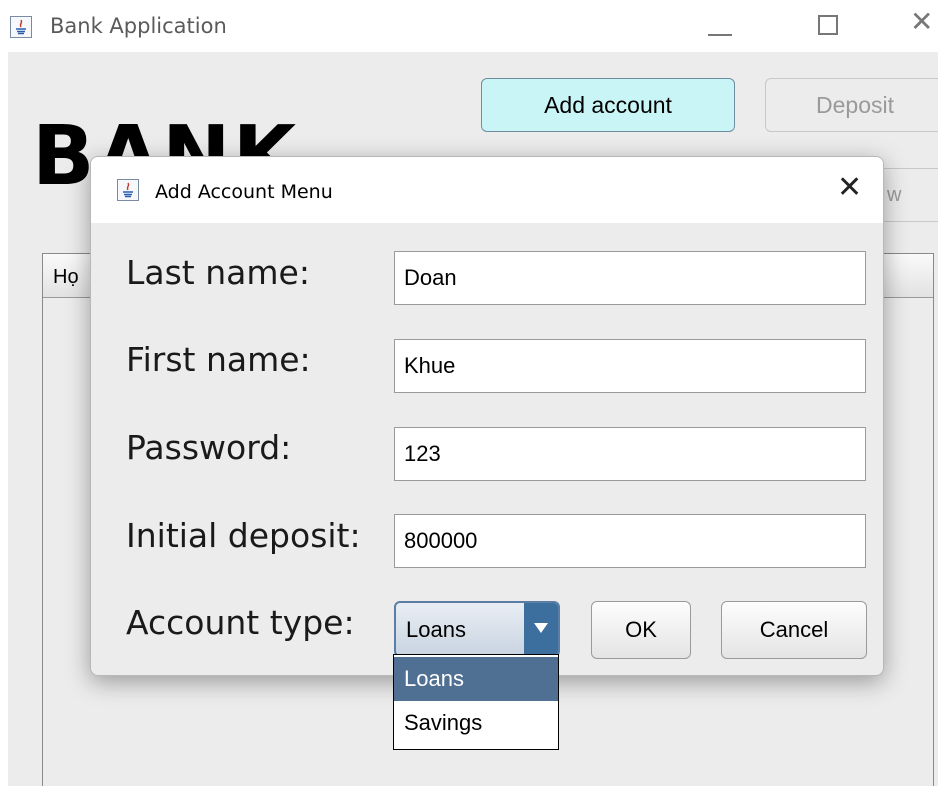 The width and height of the screenshot is (938, 786). Describe the element at coordinates (218, 359) in the screenshot. I see `first-name-label: First name:` at that location.